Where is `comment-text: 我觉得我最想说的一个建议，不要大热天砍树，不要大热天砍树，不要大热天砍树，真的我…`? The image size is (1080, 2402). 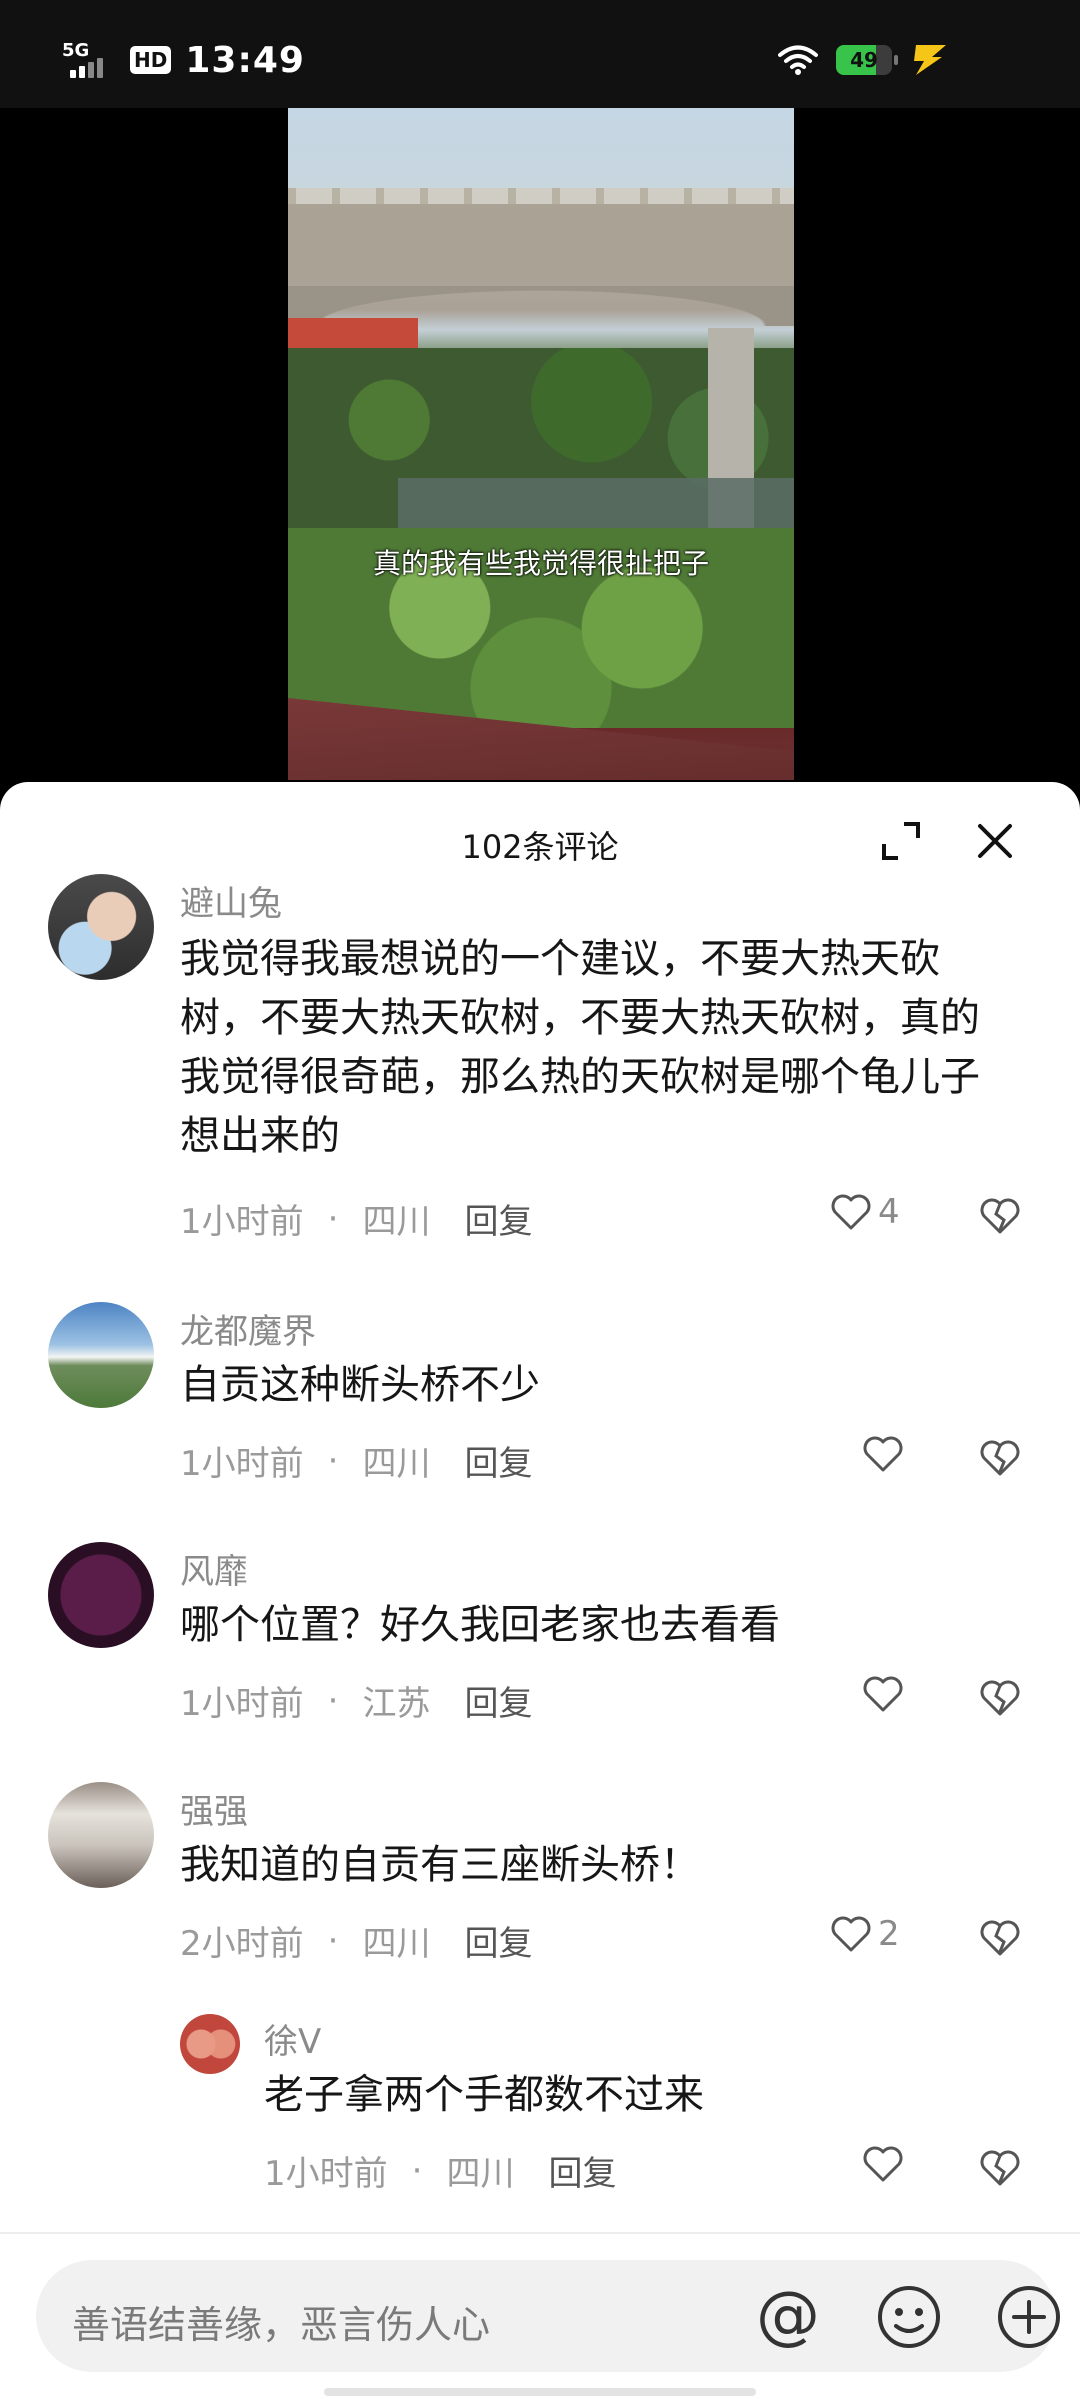 comment-text: 我觉得我最想说的一个建议，不要大热天砍树，不要大热天砍树，不要大热天砍树，真的我… is located at coordinates (580, 1047).